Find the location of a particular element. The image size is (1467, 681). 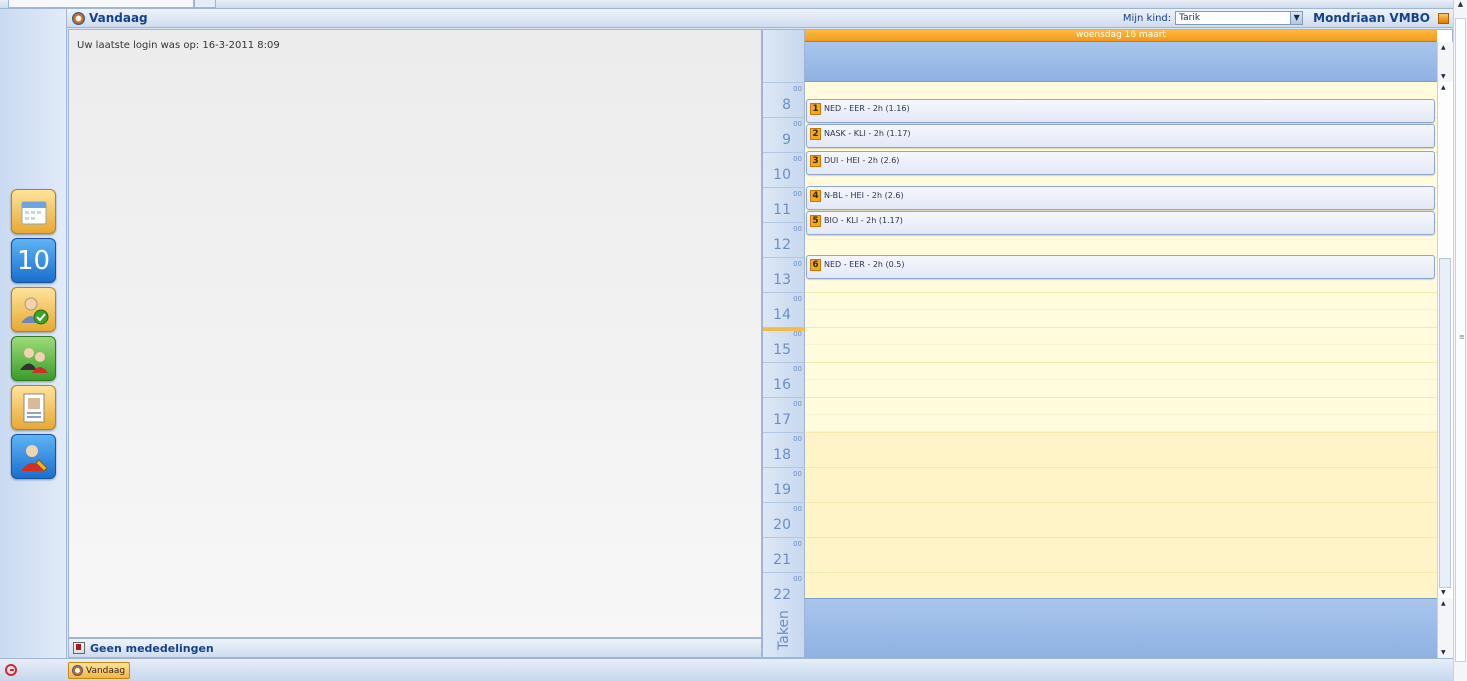

chevron-down-icon: ▼ is located at coordinates (1296, 18).